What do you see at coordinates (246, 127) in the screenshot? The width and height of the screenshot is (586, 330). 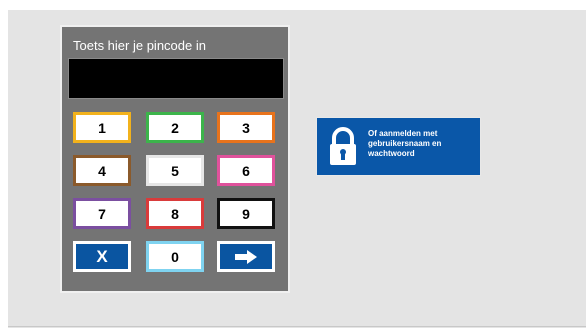 I see `key-3-button: 3` at bounding box center [246, 127].